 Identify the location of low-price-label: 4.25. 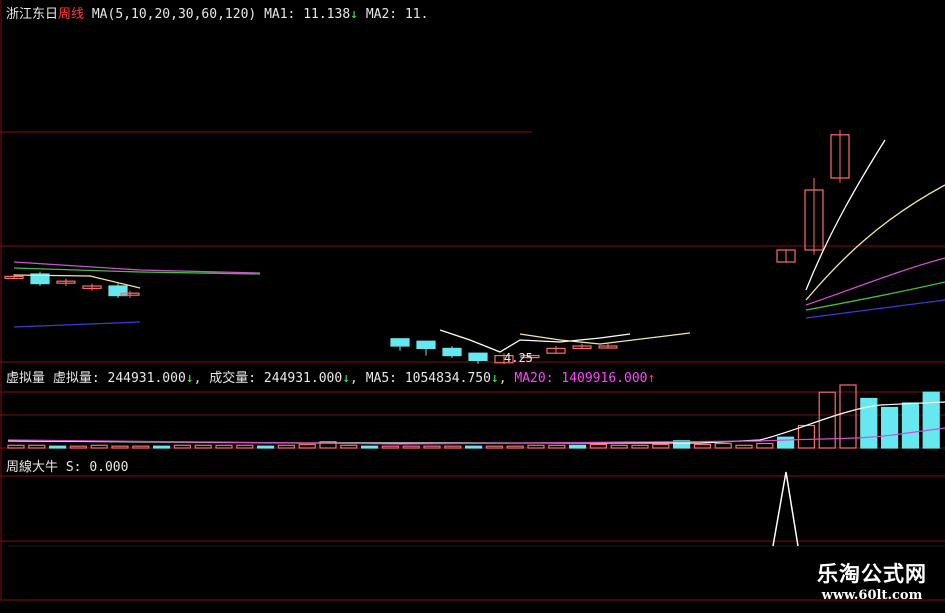
(518, 358).